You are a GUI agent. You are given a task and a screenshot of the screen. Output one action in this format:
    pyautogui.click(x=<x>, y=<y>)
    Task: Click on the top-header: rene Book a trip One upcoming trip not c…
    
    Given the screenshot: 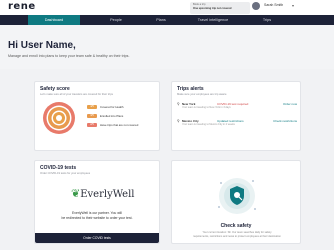 What is the action you would take?
    pyautogui.click(x=167, y=7)
    